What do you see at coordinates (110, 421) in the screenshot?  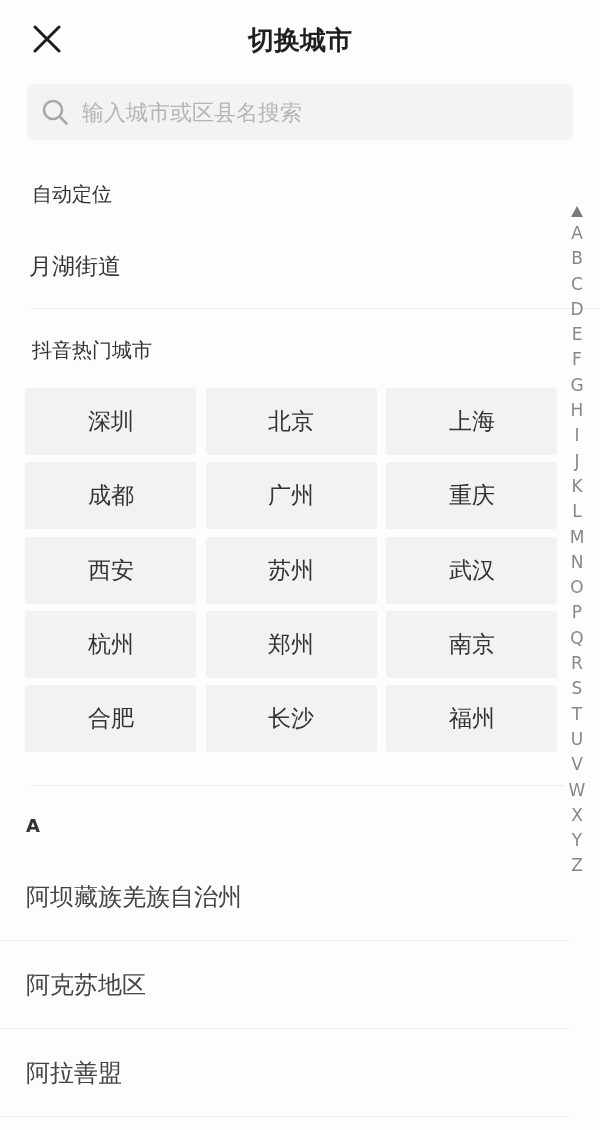 I see `city-button: 深圳` at bounding box center [110, 421].